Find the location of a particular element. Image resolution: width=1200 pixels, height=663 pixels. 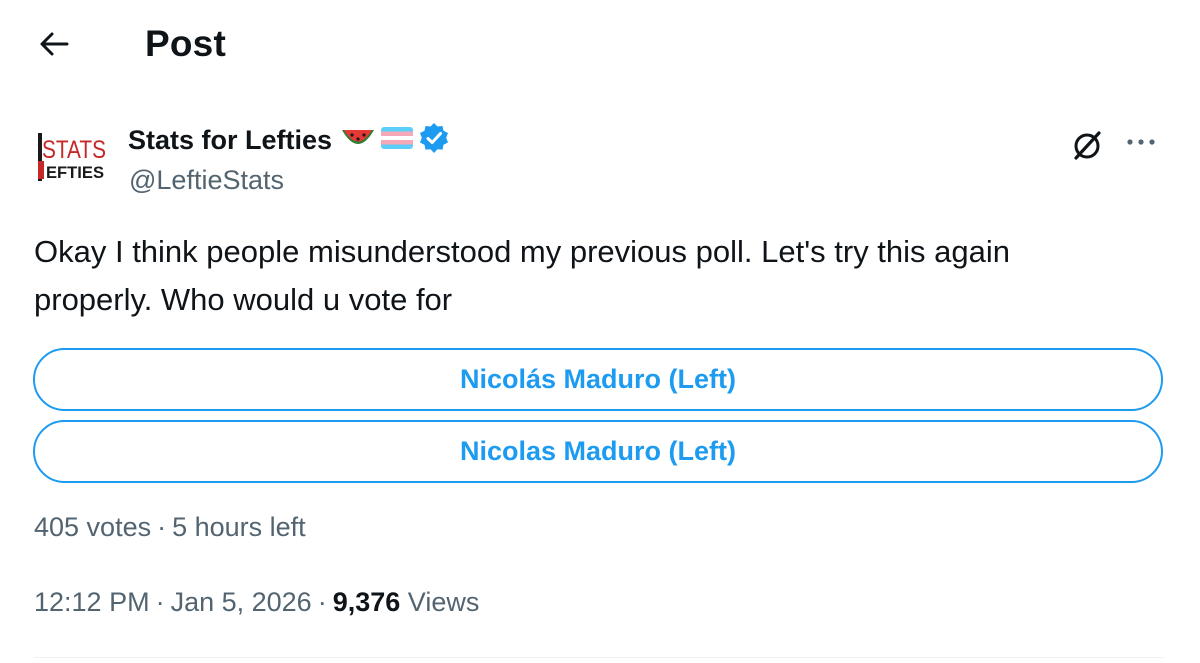

views-label: Views is located at coordinates (443, 602).